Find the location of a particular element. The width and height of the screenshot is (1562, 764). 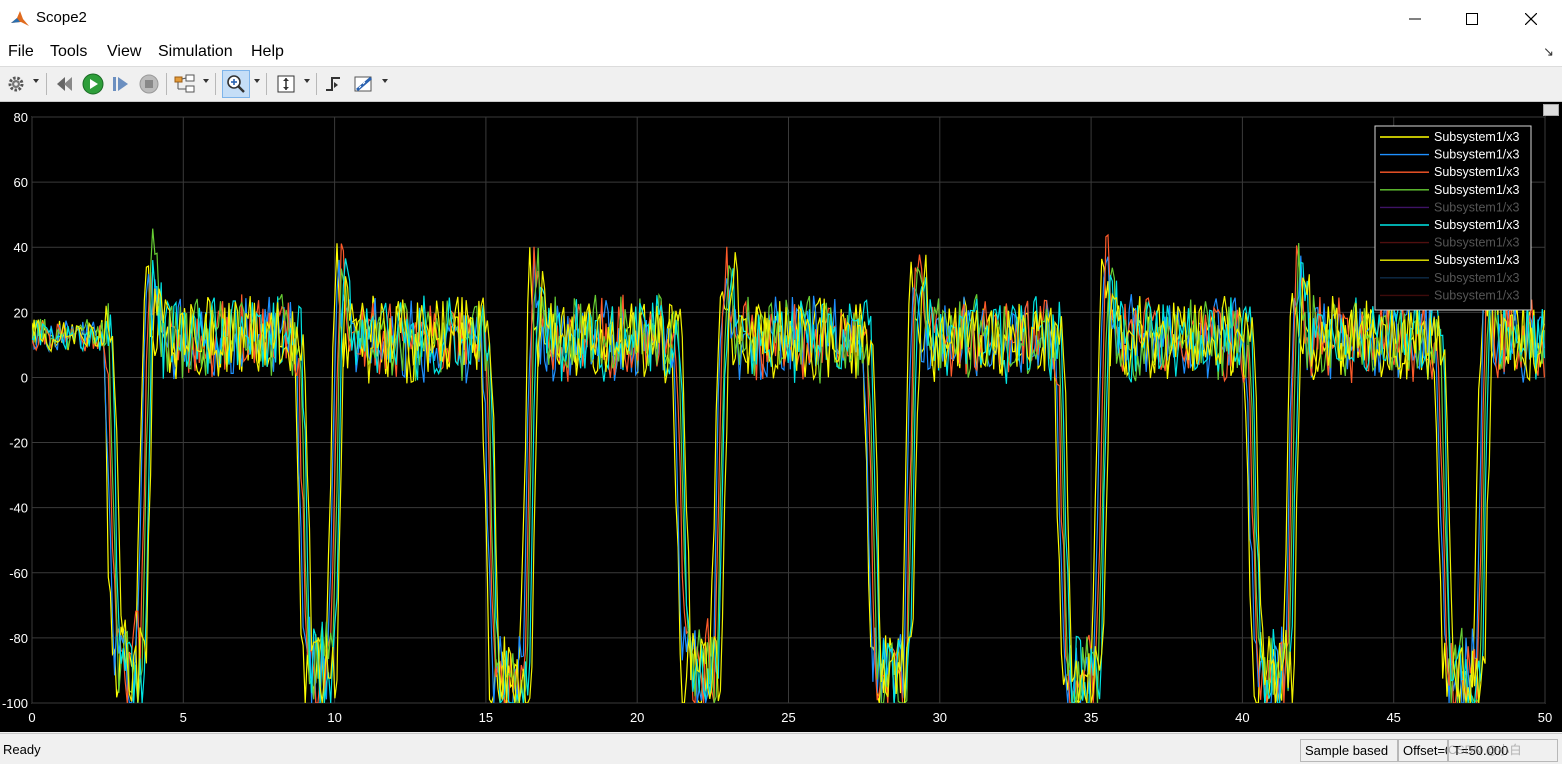

x-tick-label: 45 is located at coordinates (1393, 717).